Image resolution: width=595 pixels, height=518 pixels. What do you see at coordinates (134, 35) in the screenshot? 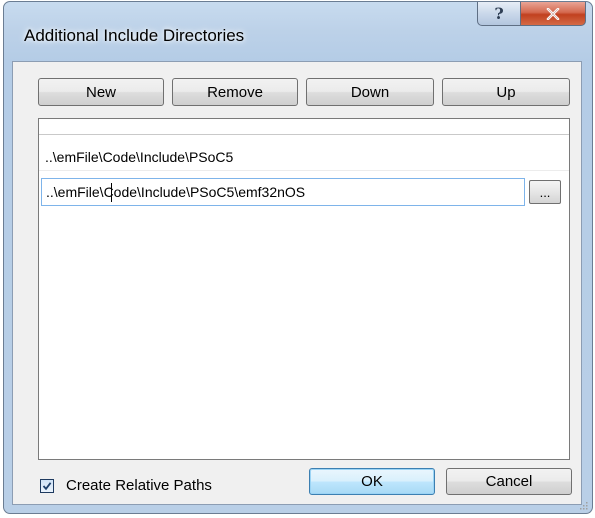
I see `window-title: Additional Include Directories` at bounding box center [134, 35].